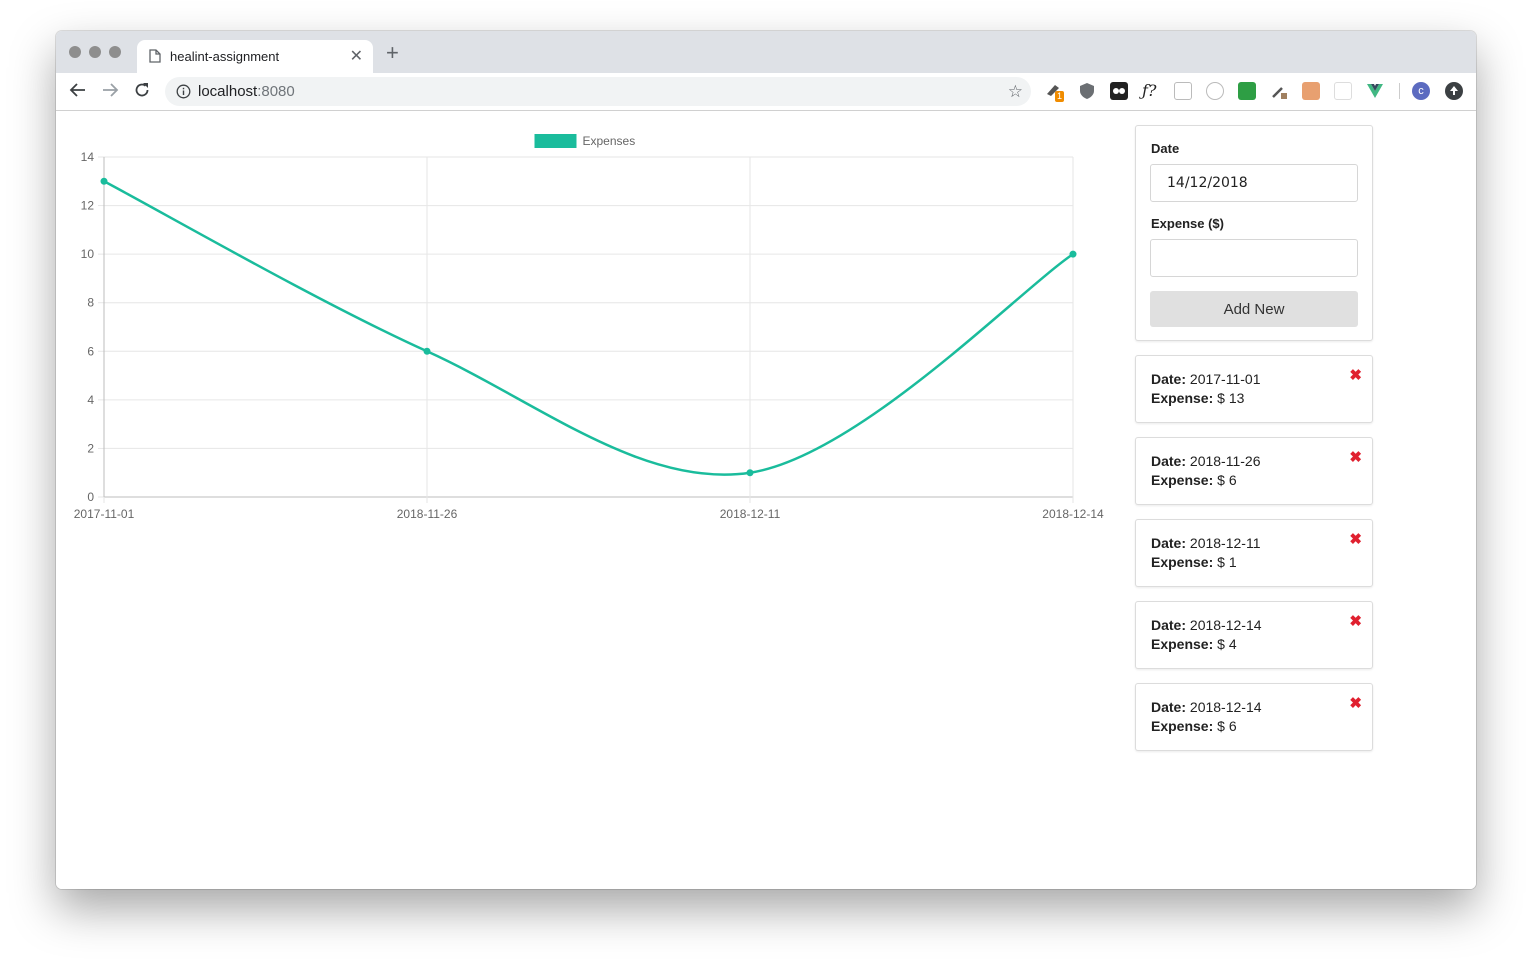 The height and width of the screenshot is (970, 1532). I want to click on y-tick-label: 14, so click(88, 157).